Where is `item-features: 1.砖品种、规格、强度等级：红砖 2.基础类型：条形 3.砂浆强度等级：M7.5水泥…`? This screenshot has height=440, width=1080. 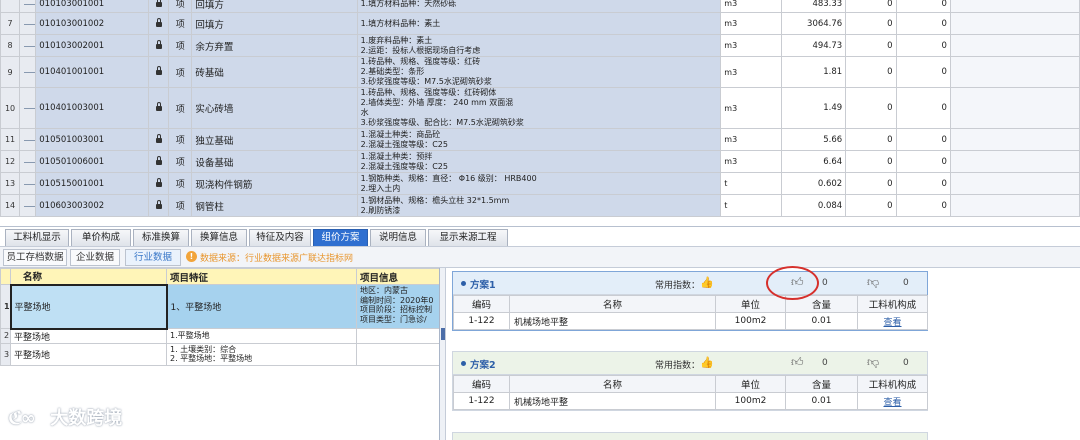
item-features: 1.砖品种、规格、强度等级：红砖 2.基础类型：条形 3.砂浆强度等级：M7.5水泥… is located at coordinates (539, 72).